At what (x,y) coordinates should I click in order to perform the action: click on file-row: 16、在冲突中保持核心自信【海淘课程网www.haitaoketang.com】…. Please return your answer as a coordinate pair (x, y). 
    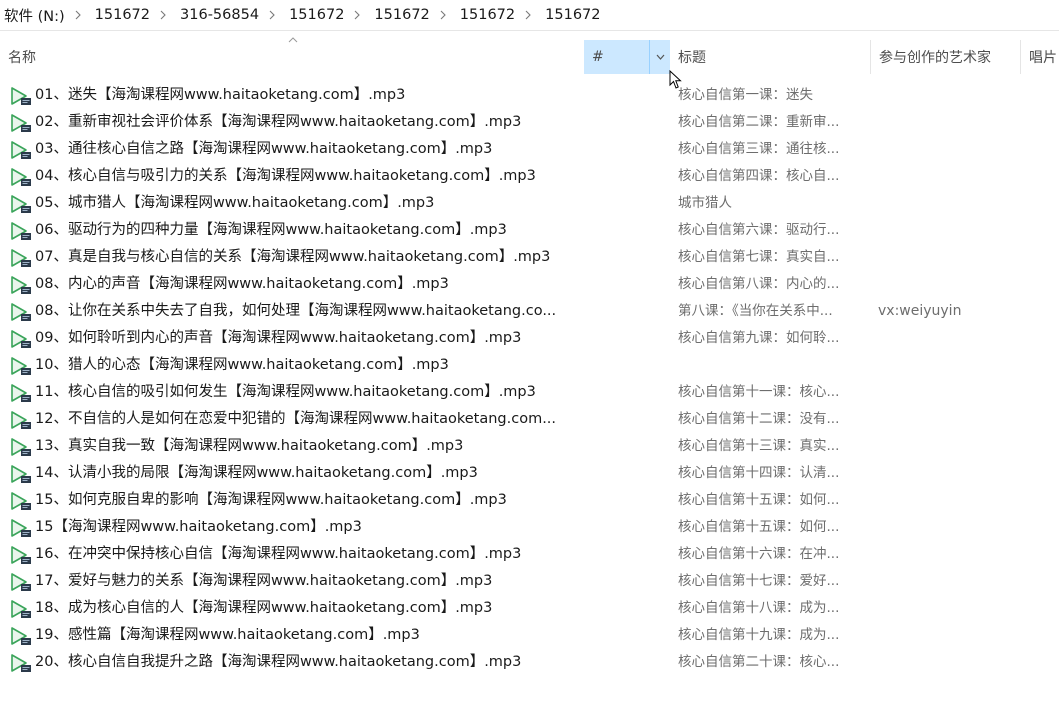
    Looking at the image, I should click on (529, 554).